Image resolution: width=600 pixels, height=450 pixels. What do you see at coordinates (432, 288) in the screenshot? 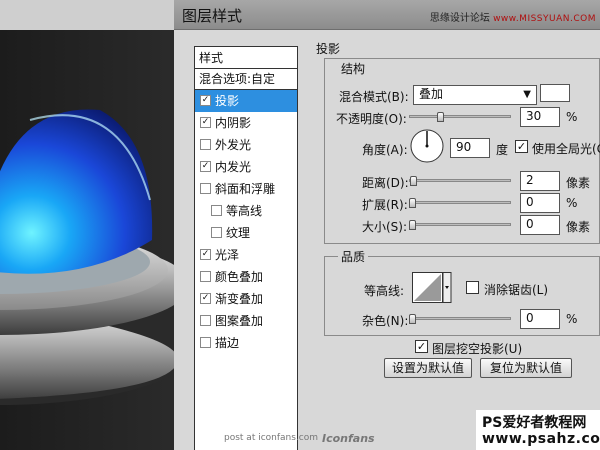
I see `contour-picker` at bounding box center [432, 288].